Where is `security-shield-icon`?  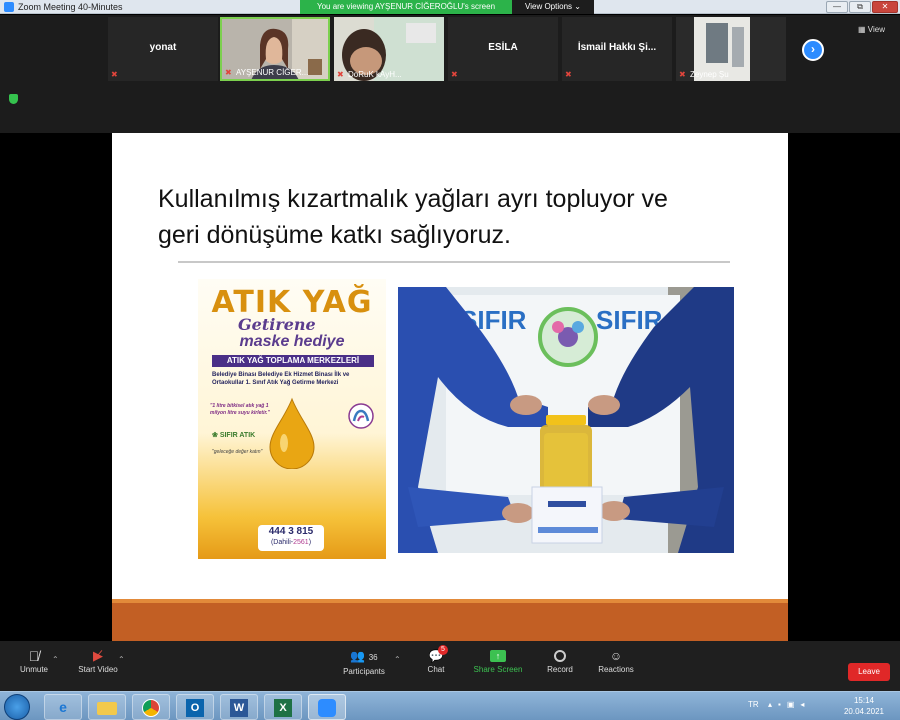
security-shield-icon is located at coordinates (13, 99).